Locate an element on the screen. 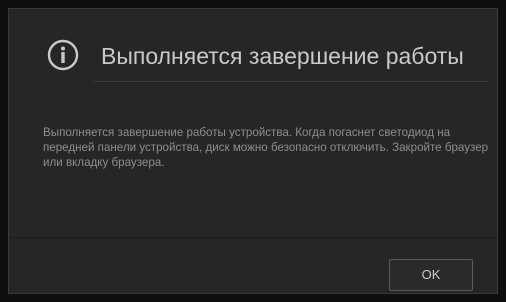 The image size is (506, 302). dialog-title: Выполняется завершение работы is located at coordinates (282, 56).